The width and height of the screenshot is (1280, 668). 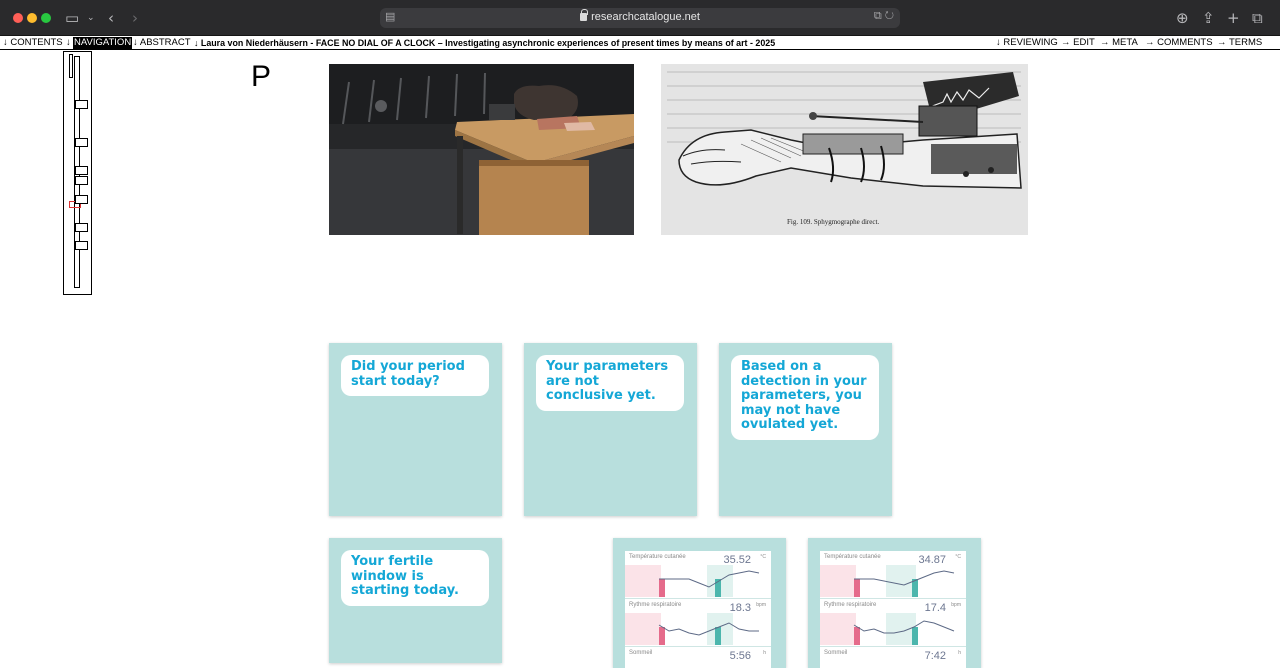 I want to click on navigator-scroll-marker, so click(x=71, y=66).